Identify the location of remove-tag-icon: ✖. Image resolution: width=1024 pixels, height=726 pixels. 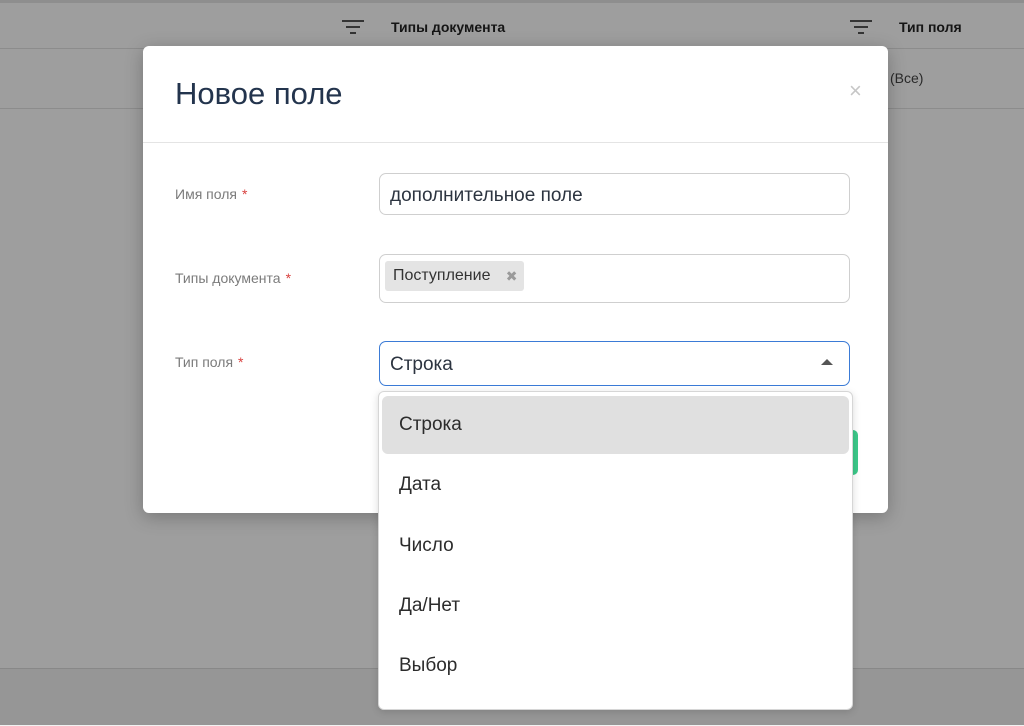
(512, 276).